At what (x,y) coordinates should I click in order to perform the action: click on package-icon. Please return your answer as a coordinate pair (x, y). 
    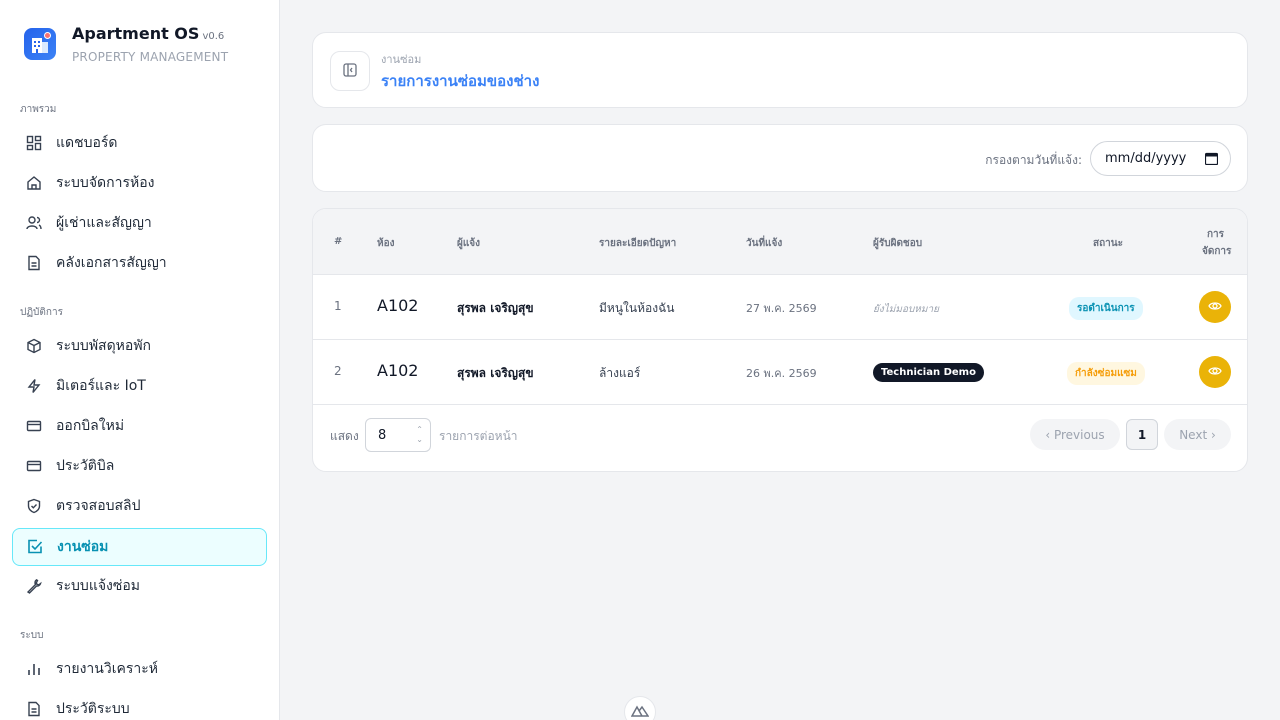
    Looking at the image, I should click on (34, 346).